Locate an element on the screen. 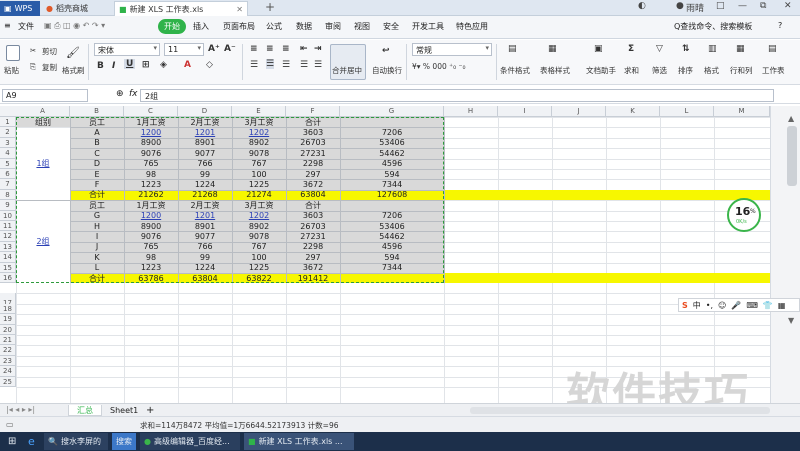 This screenshot has height=451, width=800. group1-data-cell: E is located at coordinates (97, 175).